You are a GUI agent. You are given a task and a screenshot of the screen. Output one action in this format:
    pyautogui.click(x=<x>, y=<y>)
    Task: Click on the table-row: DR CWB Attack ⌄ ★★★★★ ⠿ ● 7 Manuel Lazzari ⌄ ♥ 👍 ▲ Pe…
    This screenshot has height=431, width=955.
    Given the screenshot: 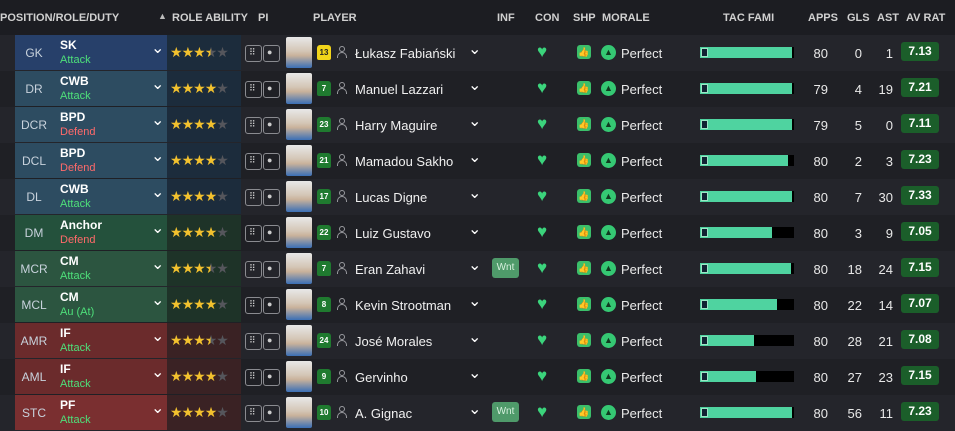 What is the action you would take?
    pyautogui.click(x=477, y=89)
    